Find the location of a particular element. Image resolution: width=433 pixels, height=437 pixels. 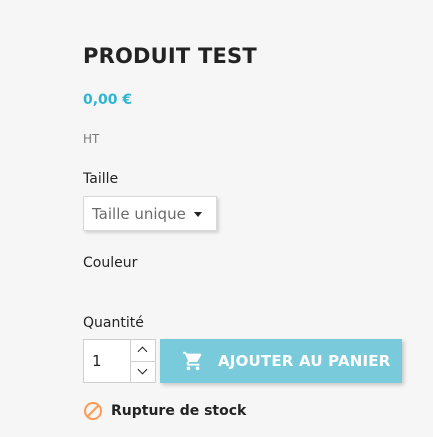

unavailable-icon is located at coordinates (93, 411).